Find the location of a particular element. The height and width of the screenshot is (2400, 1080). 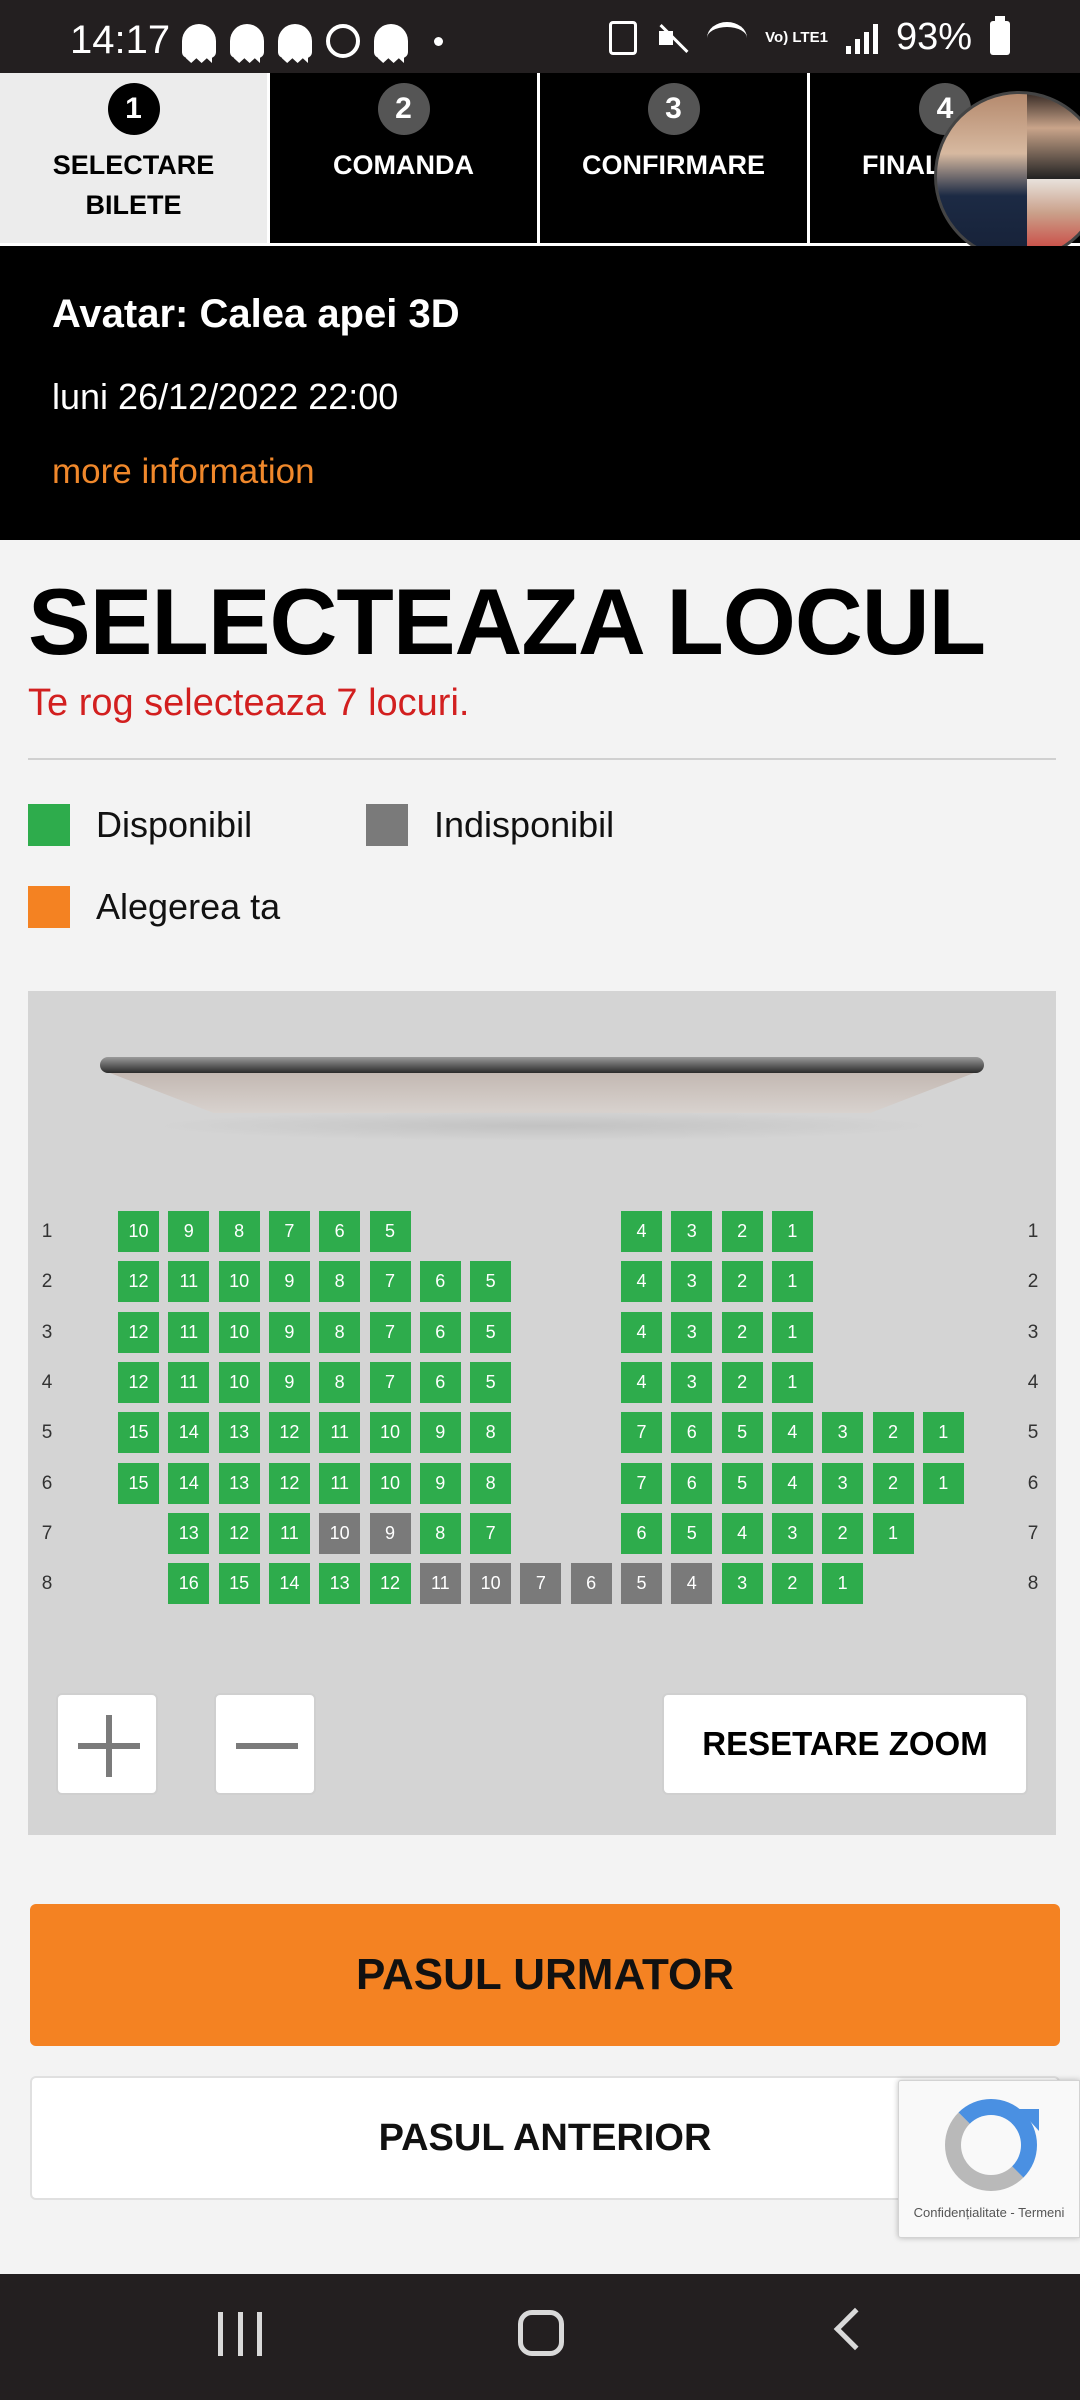

recaptcha-badge: Confidențialitate - Termeni is located at coordinates (989, 2159).